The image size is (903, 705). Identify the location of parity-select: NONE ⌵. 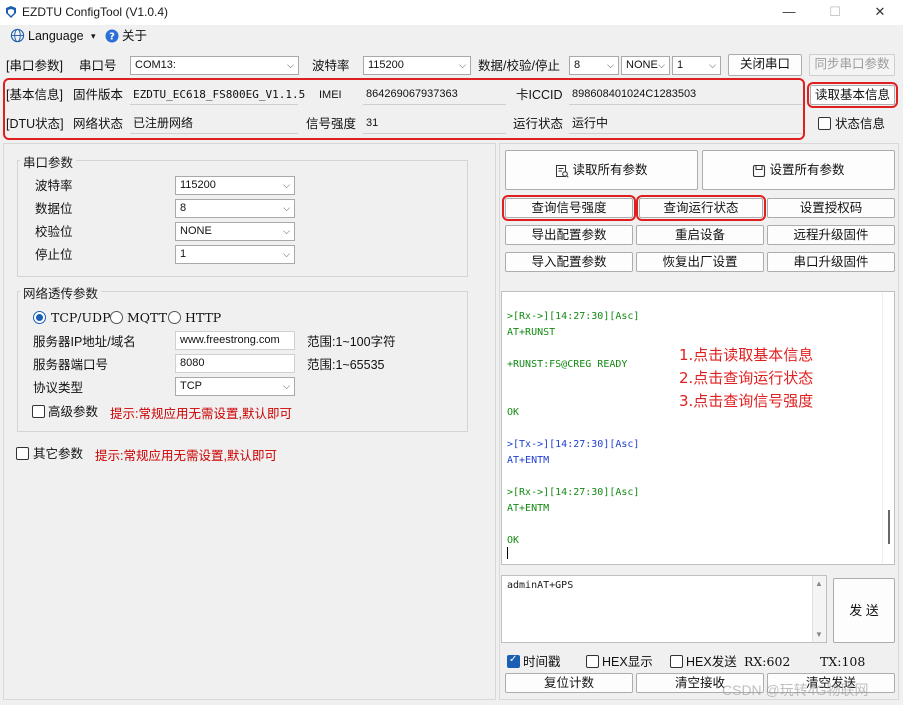
(645, 65).